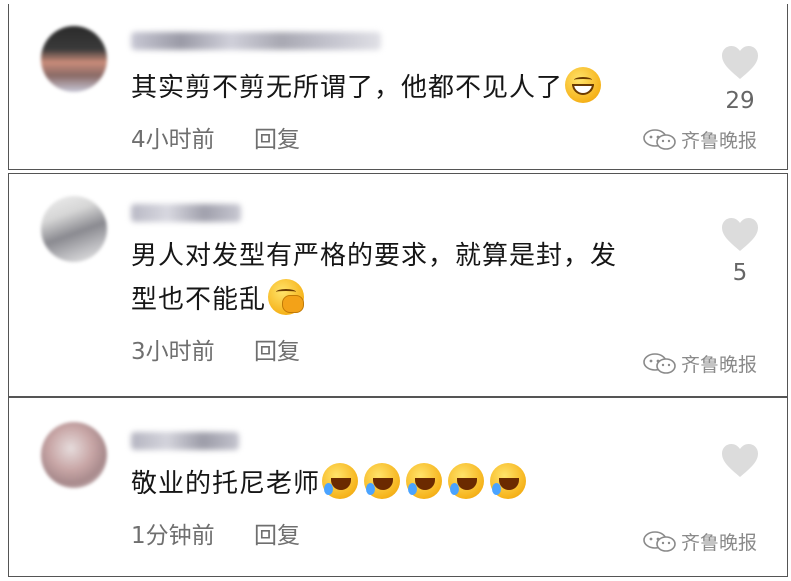 The height and width of the screenshot is (581, 791). What do you see at coordinates (215, 137) in the screenshot?
I see `comment-meta: 4小时前 回复` at bounding box center [215, 137].